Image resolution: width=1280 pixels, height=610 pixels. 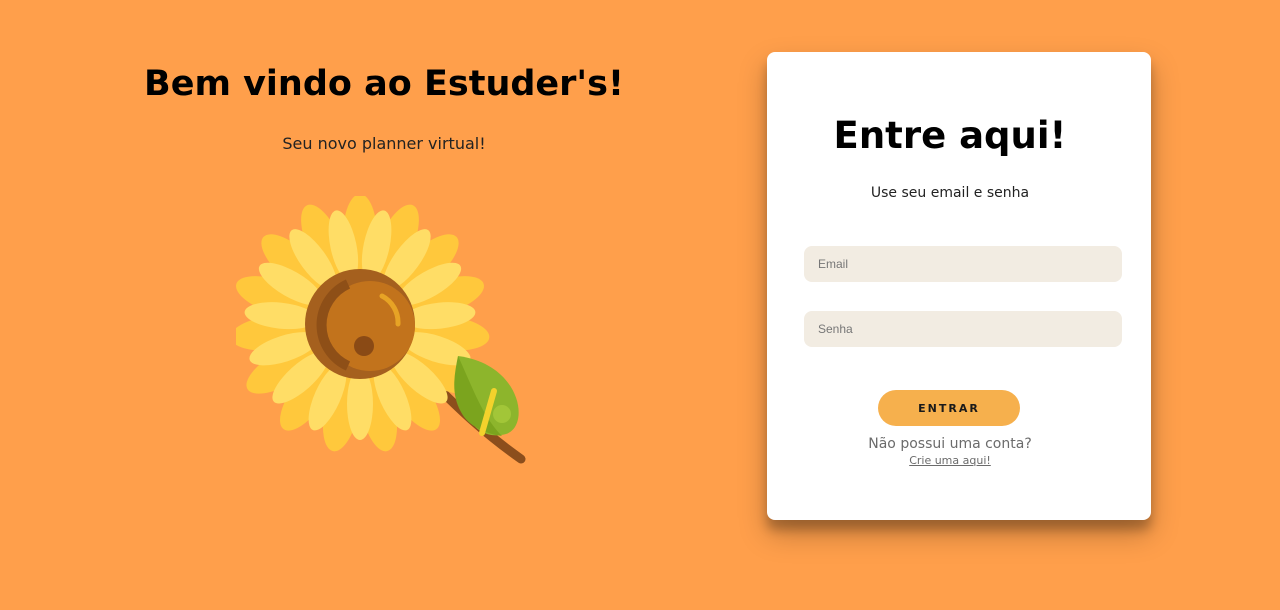 I want to click on login-button: ENTRAR, so click(x=949, y=408).